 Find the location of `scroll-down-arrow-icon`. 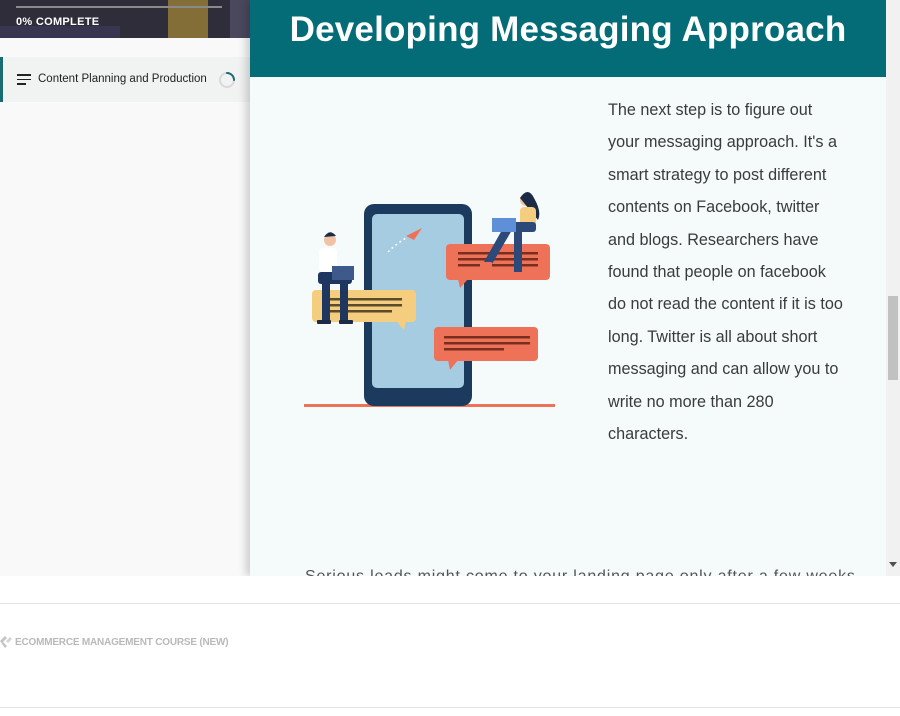

scroll-down-arrow-icon is located at coordinates (893, 564).